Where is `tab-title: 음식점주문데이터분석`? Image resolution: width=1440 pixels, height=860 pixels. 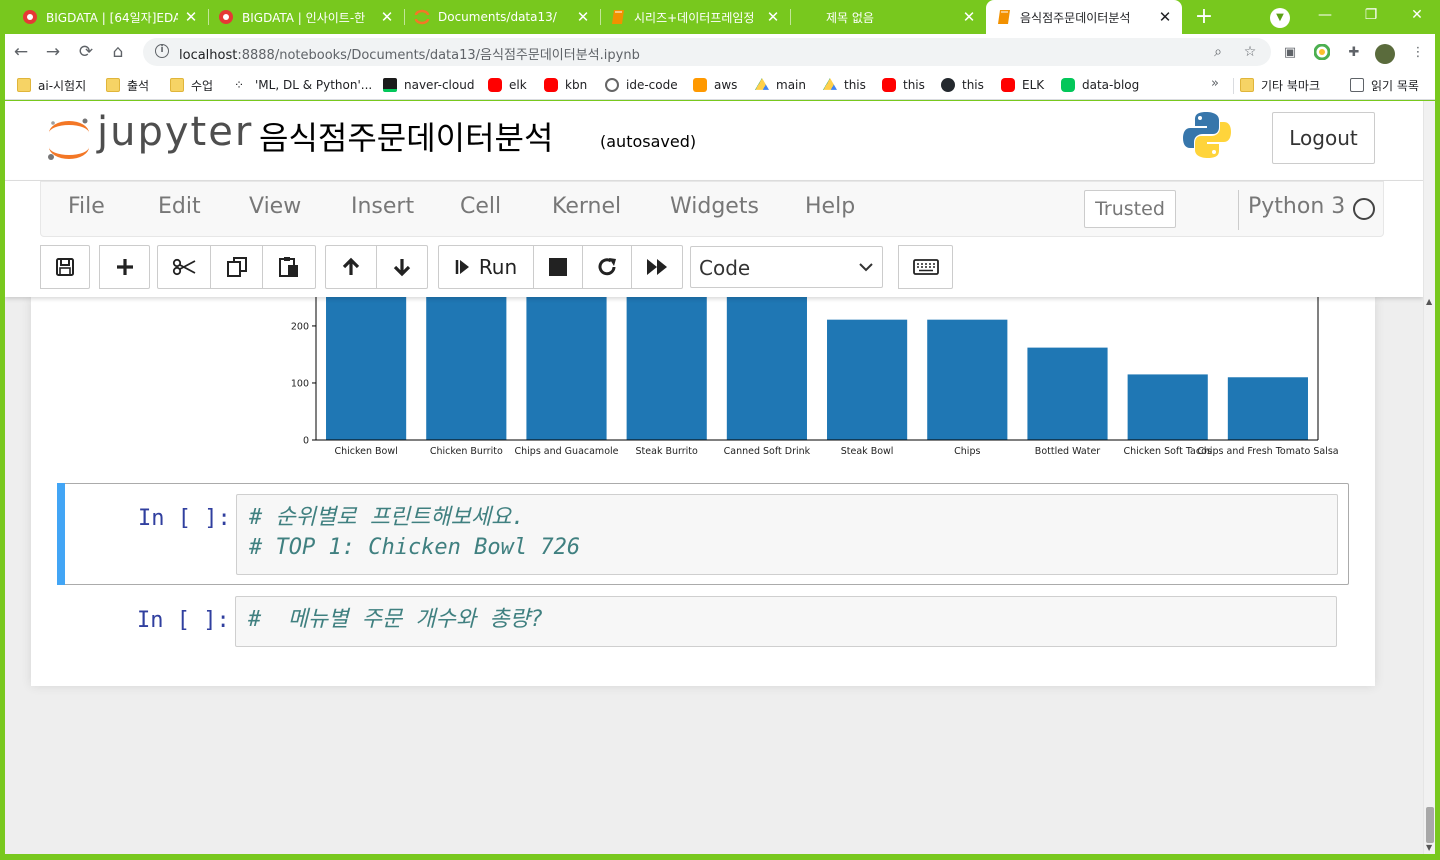 tab-title: 음식점주문데이터분석 is located at coordinates (1075, 17).